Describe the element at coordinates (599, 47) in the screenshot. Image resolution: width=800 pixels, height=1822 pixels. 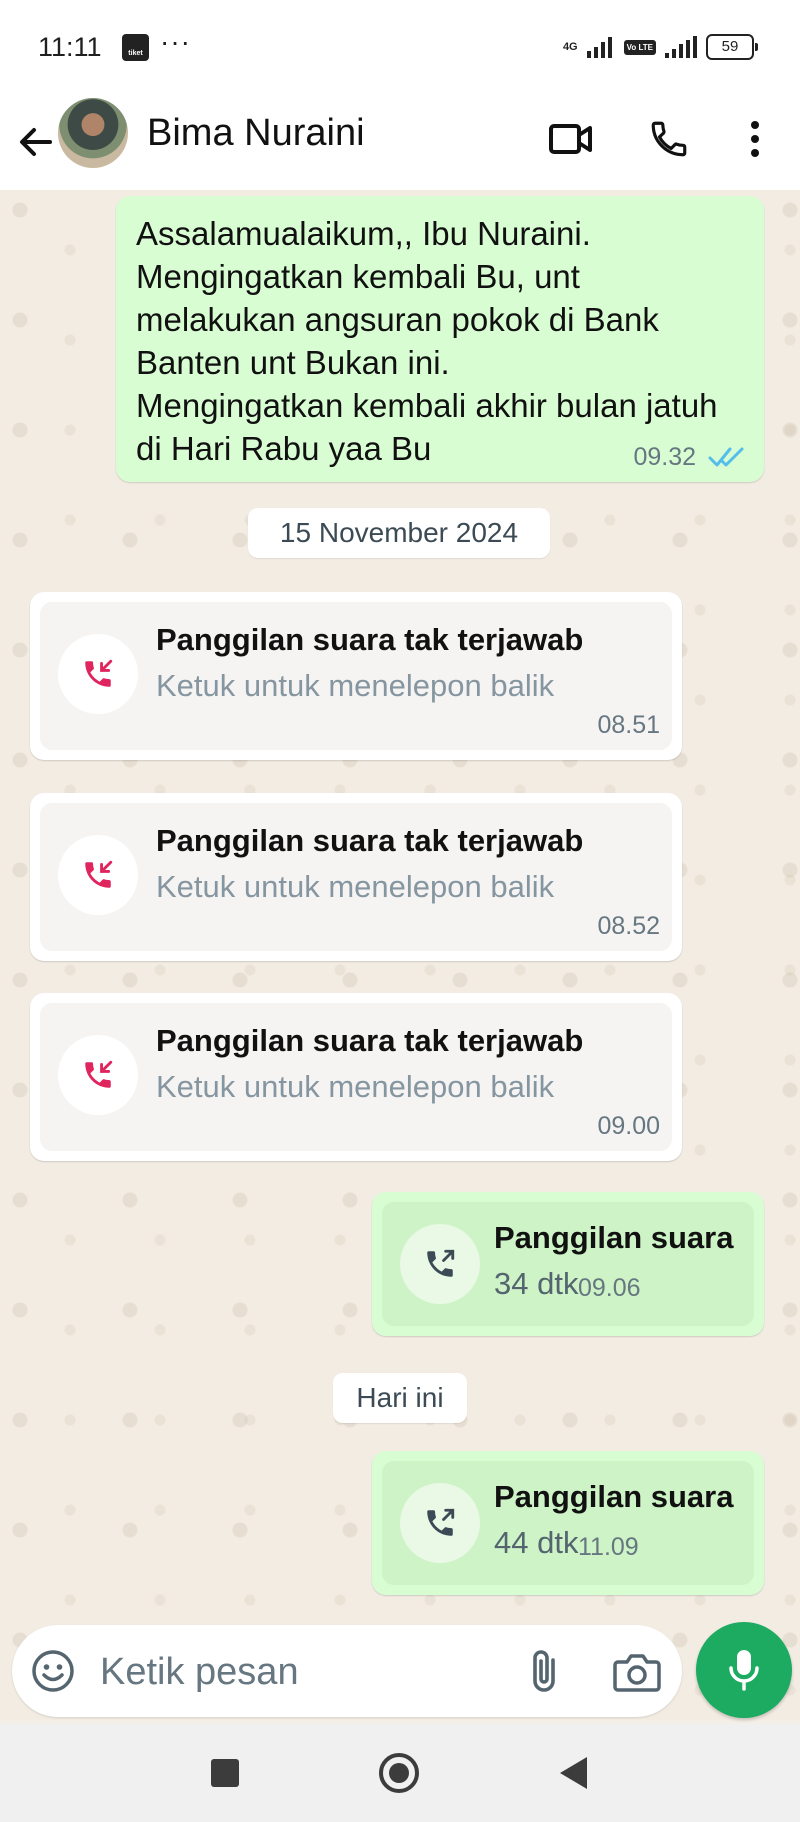
I see `signal-icon` at that location.